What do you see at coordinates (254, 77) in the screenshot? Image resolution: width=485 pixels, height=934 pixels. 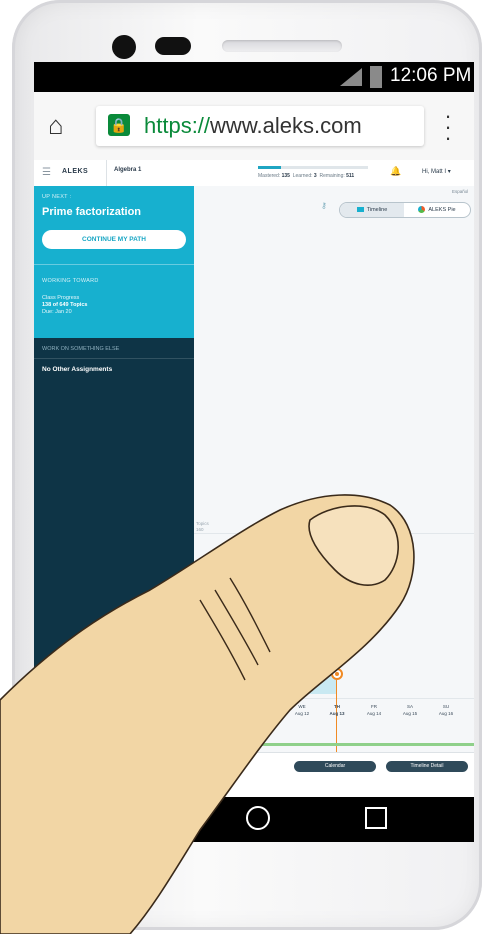 I see `status-bar: 12:06 PM` at bounding box center [254, 77].